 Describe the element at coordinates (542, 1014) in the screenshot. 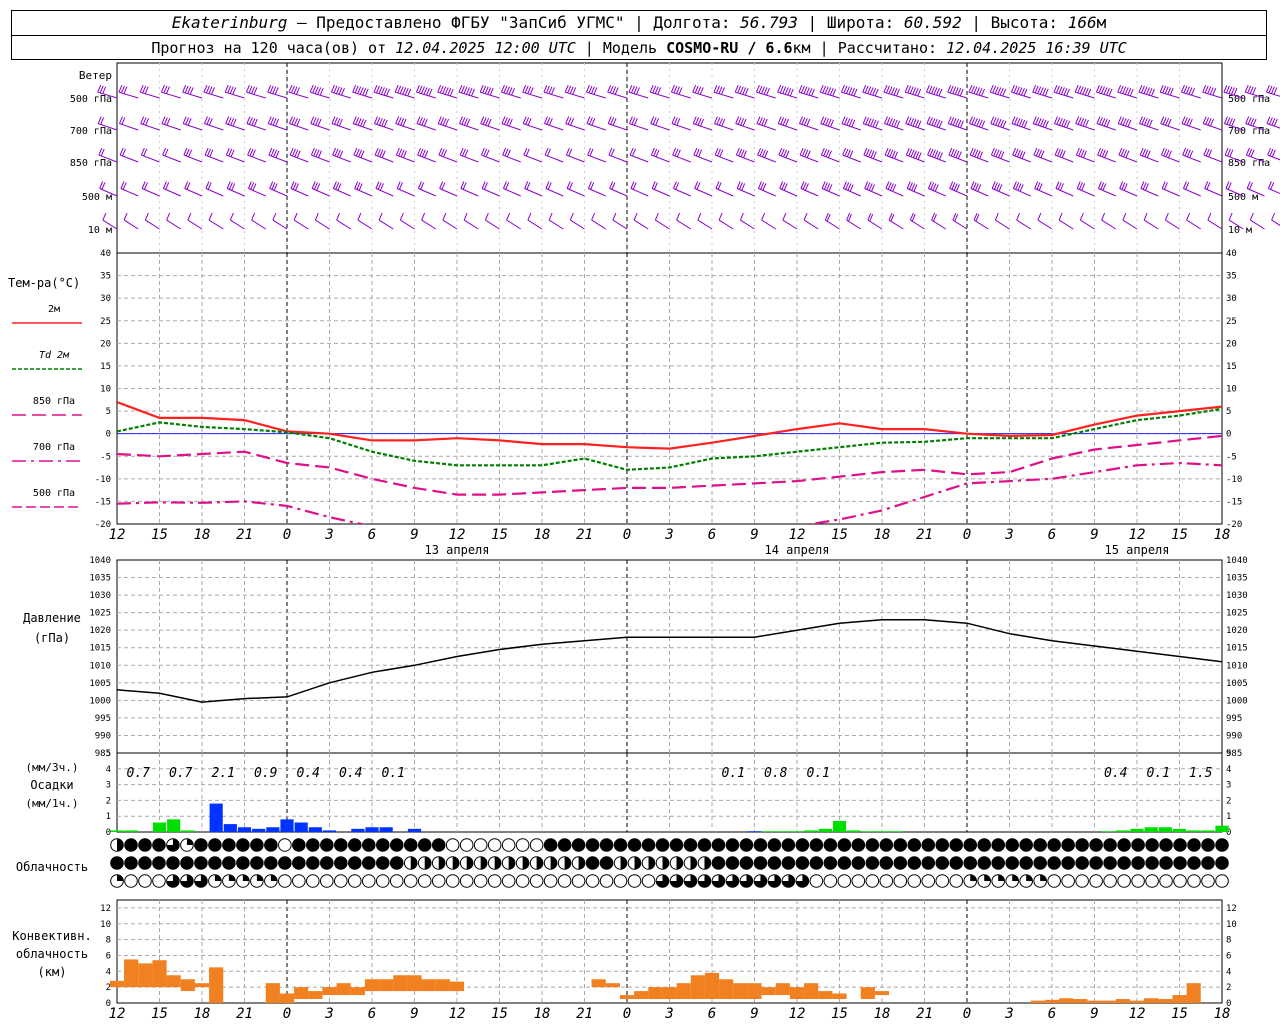

I see `conv-xtick: 18` at that location.